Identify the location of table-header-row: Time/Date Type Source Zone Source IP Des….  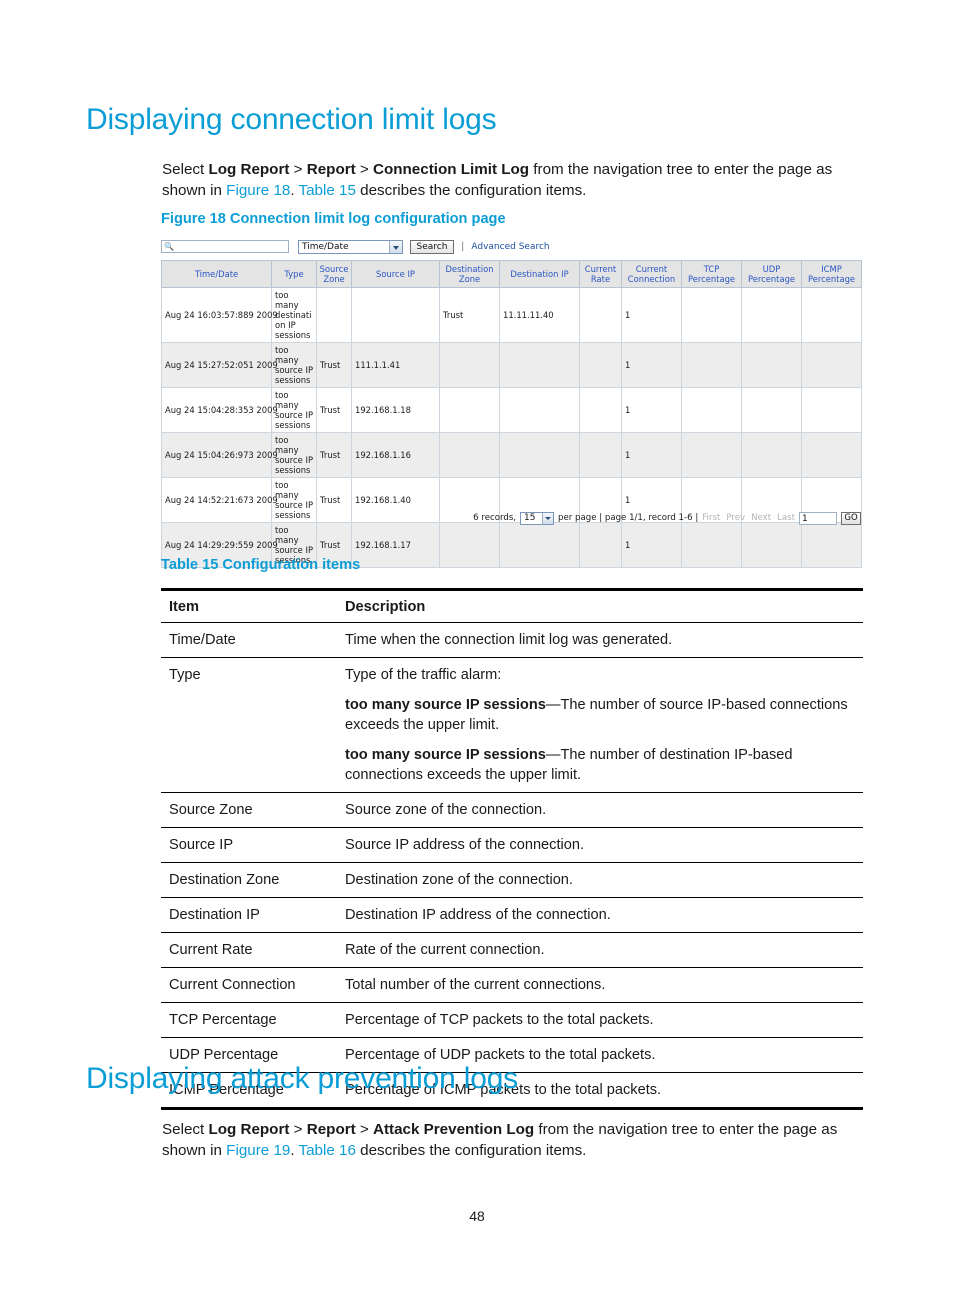
(511, 274).